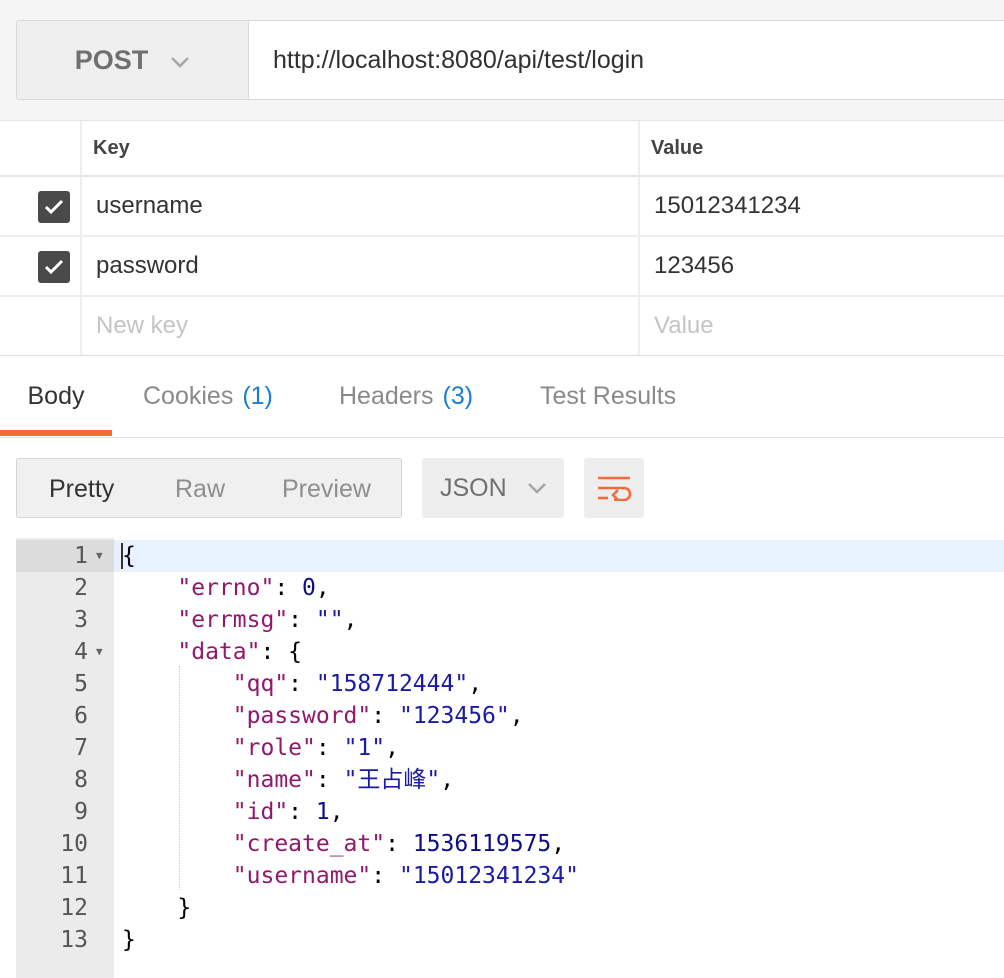 Image resolution: width=1004 pixels, height=978 pixels. What do you see at coordinates (81, 748) in the screenshot?
I see `line-number: 7` at bounding box center [81, 748].